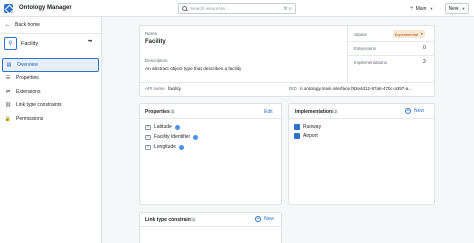  Describe the element at coordinates (30, 118) in the screenshot. I see `sidebar-item-label: Permissions` at that location.